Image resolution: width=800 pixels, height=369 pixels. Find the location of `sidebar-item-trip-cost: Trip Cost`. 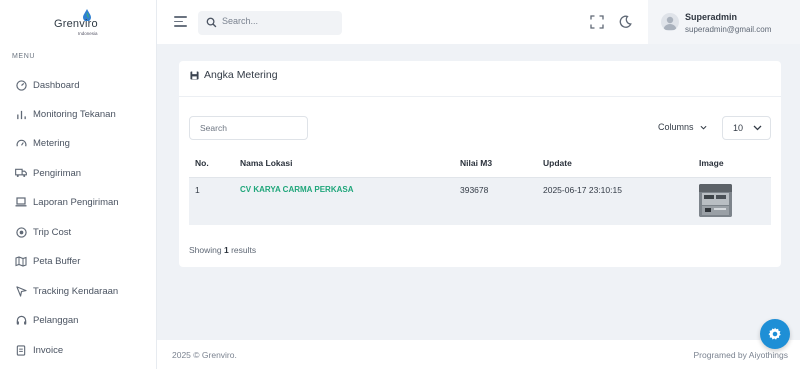

sidebar-item-trip-cost: Trip Cost is located at coordinates (78, 232).